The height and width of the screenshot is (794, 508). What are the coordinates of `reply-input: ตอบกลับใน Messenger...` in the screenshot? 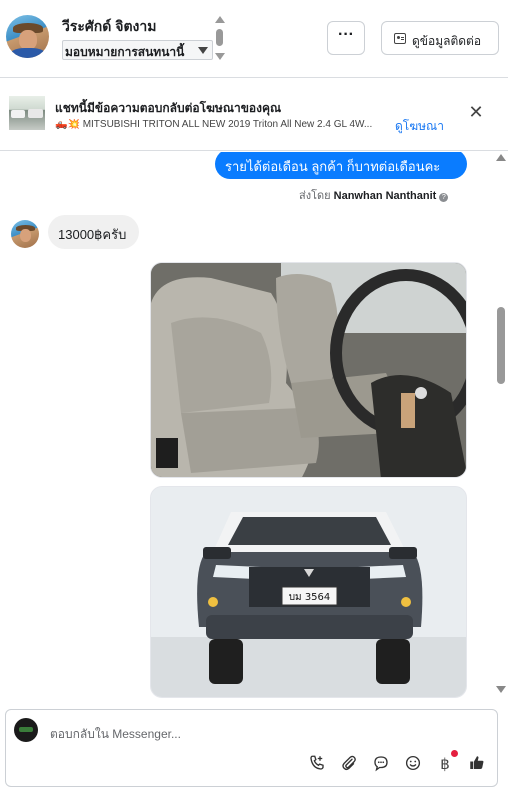 It's located at (115, 734).